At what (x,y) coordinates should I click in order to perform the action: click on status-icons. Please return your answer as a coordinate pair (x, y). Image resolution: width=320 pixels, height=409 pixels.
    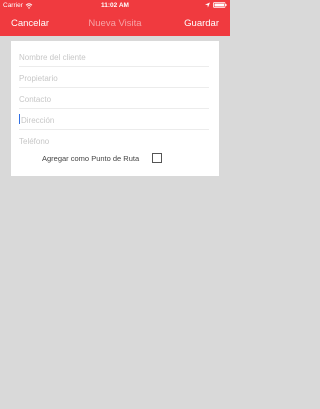
    Looking at the image, I should click on (216, 5).